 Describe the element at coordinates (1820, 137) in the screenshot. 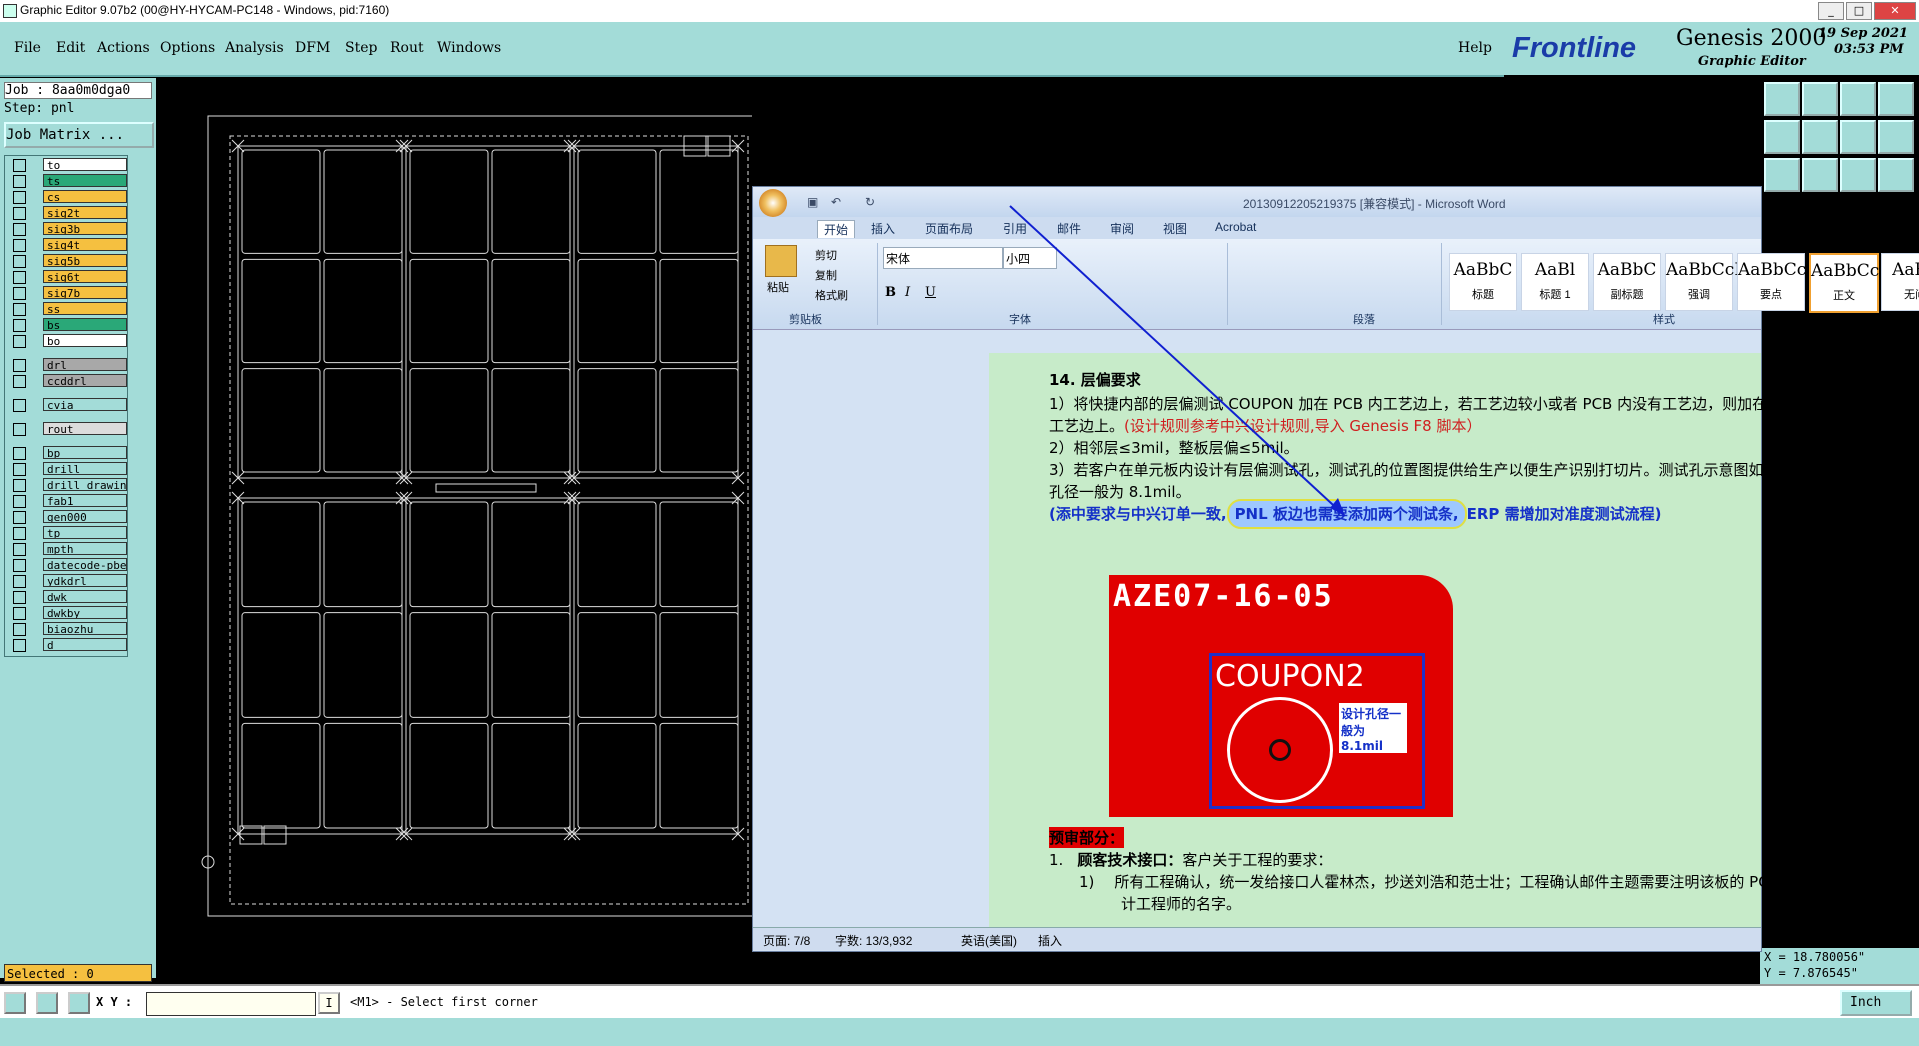

I see `step-out-icon` at that location.